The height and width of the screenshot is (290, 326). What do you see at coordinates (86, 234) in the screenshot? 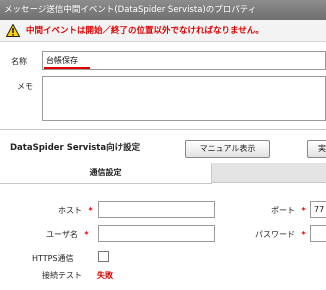
I see `user-required-mark: *` at bounding box center [86, 234].